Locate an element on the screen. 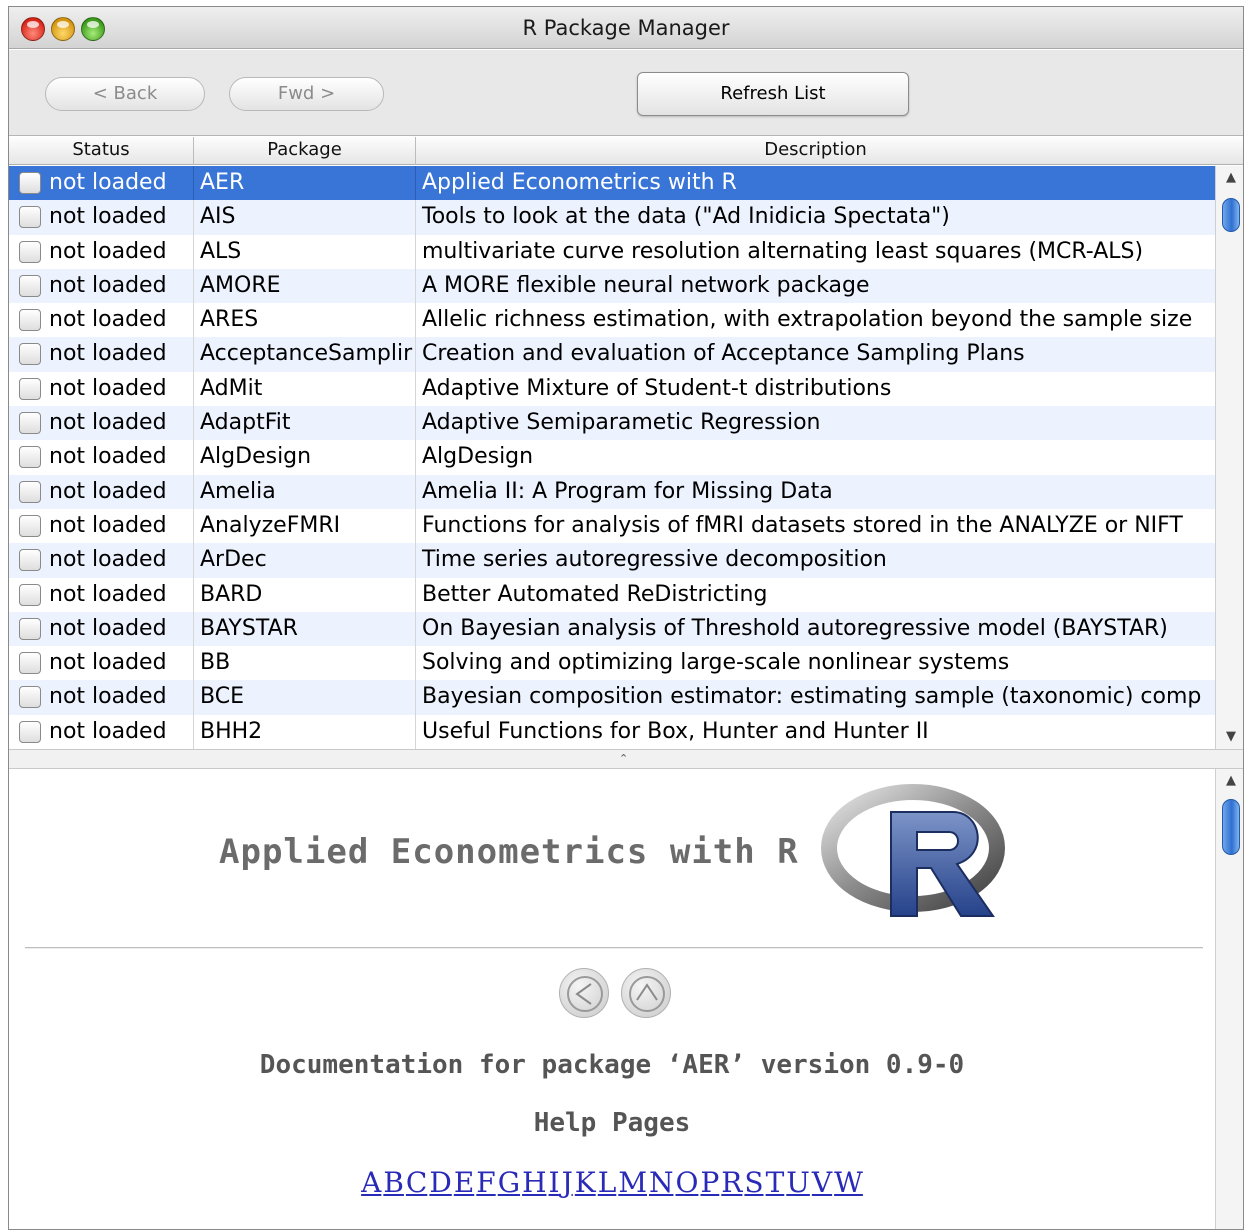 The width and height of the screenshot is (1244, 1230). help-index-link: O is located at coordinates (686, 1182).